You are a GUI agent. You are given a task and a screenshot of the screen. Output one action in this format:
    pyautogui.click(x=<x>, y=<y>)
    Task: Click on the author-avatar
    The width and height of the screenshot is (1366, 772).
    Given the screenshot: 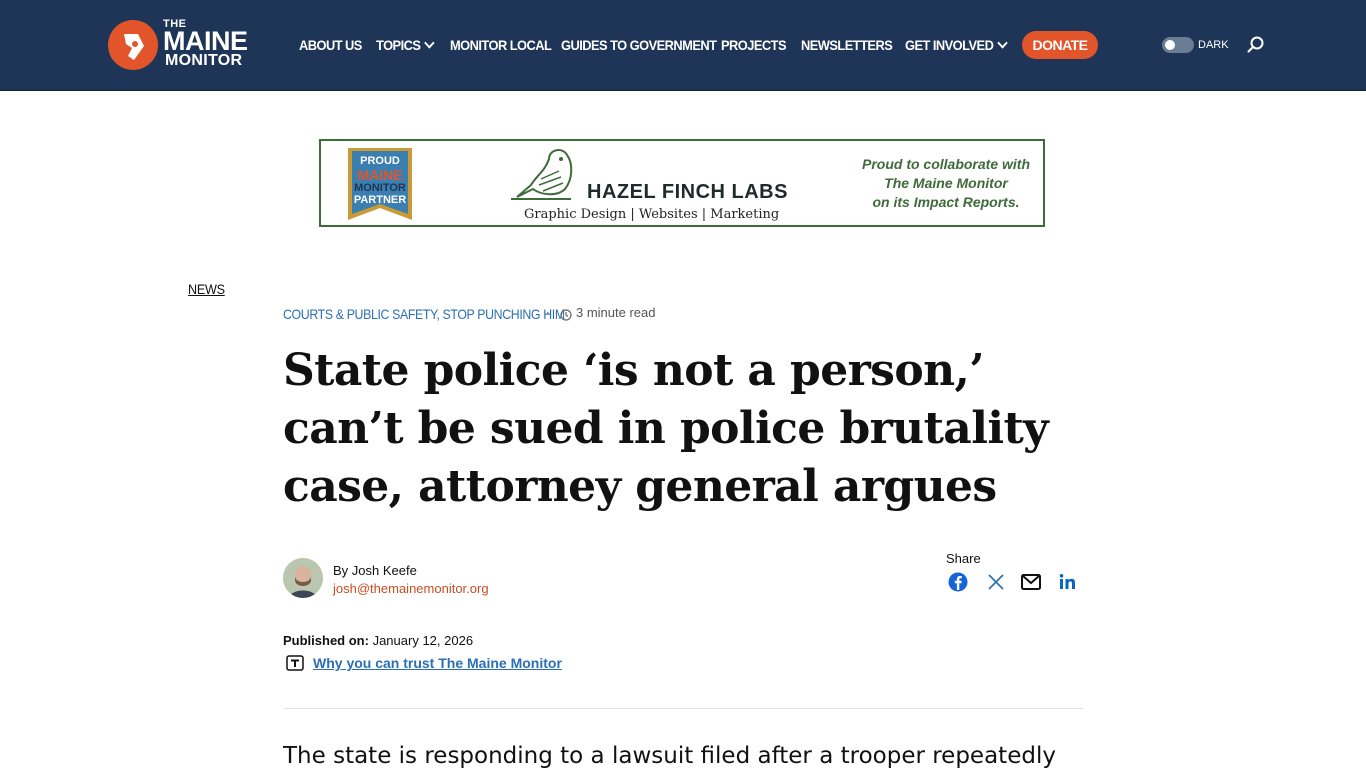 What is the action you would take?
    pyautogui.click(x=303, y=578)
    